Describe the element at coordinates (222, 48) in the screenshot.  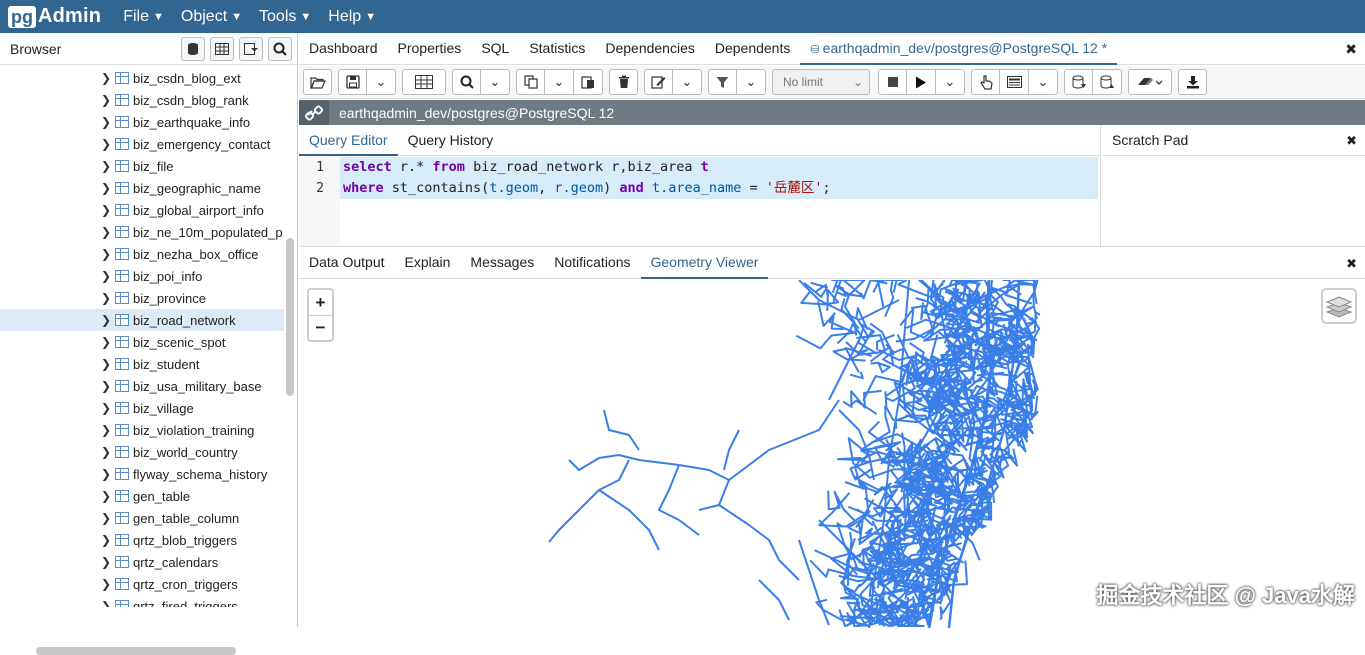
I see `view-data-button` at that location.